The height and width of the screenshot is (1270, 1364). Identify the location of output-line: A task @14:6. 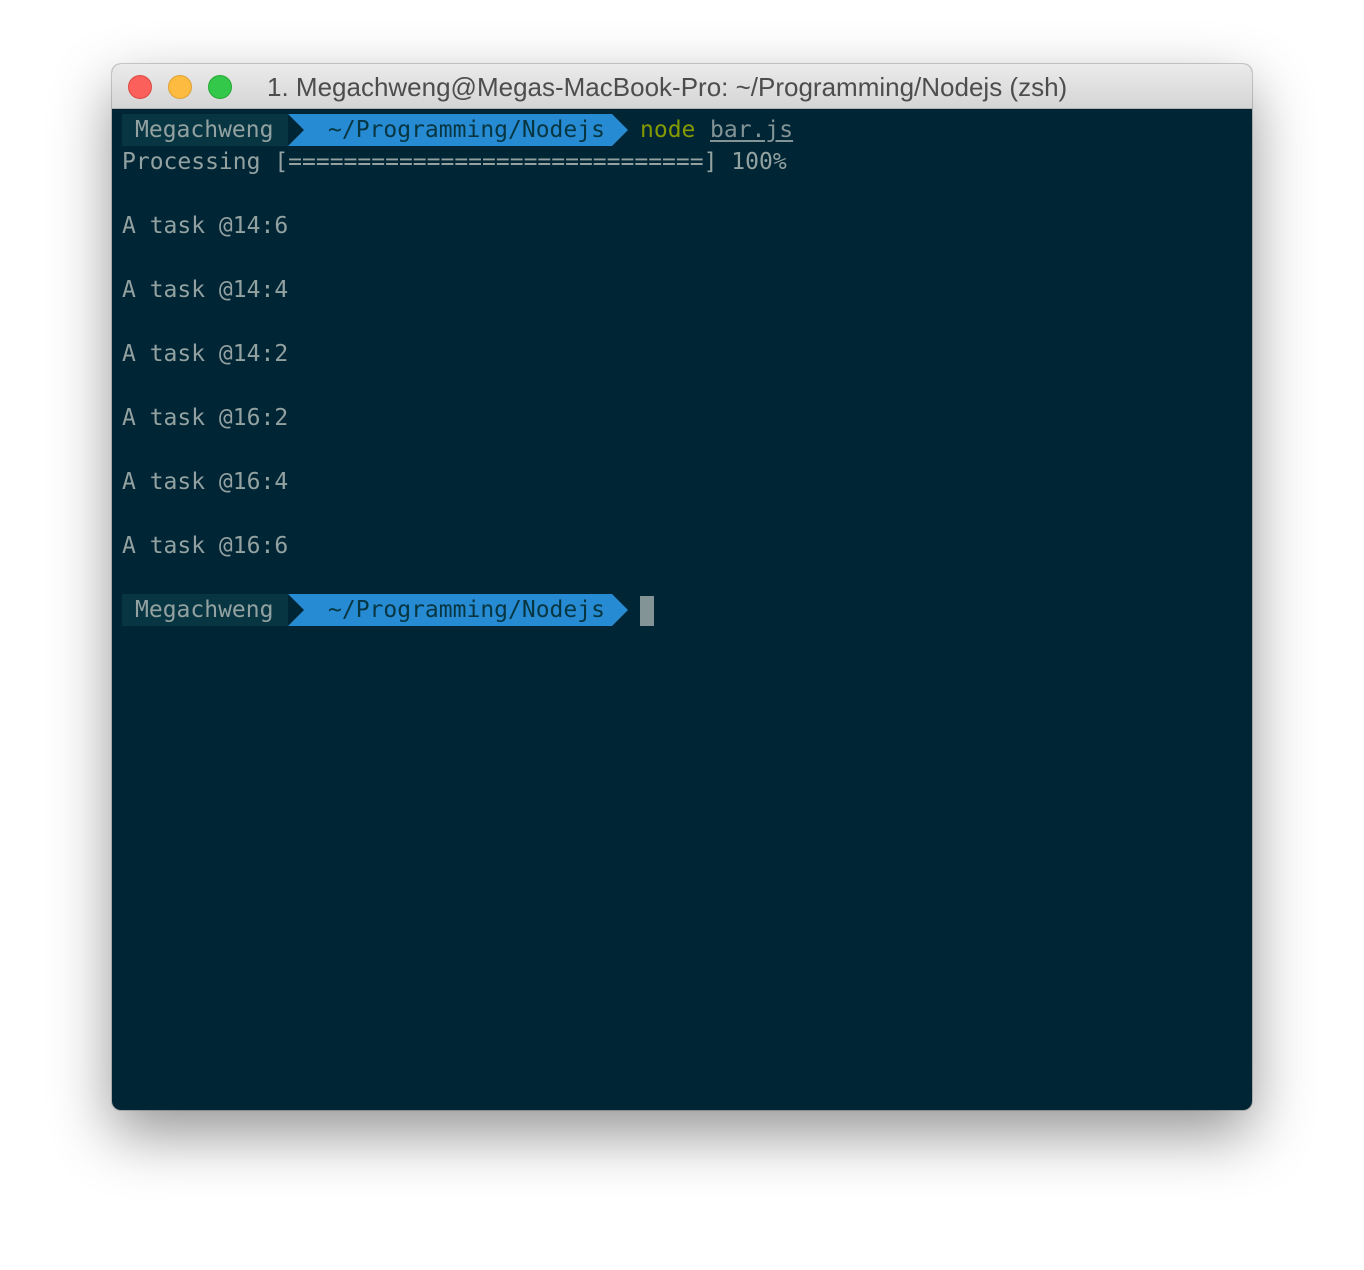
(205, 226).